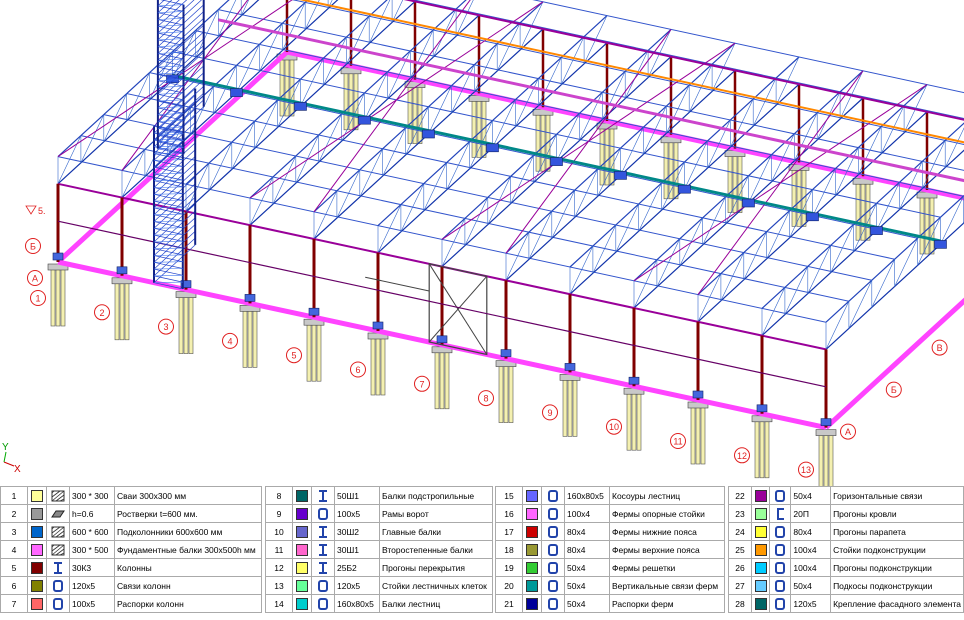 This screenshot has width=964, height=620. I want to click on legend-row: 18 80х4 Фермы верхние пояса, so click(610, 549).